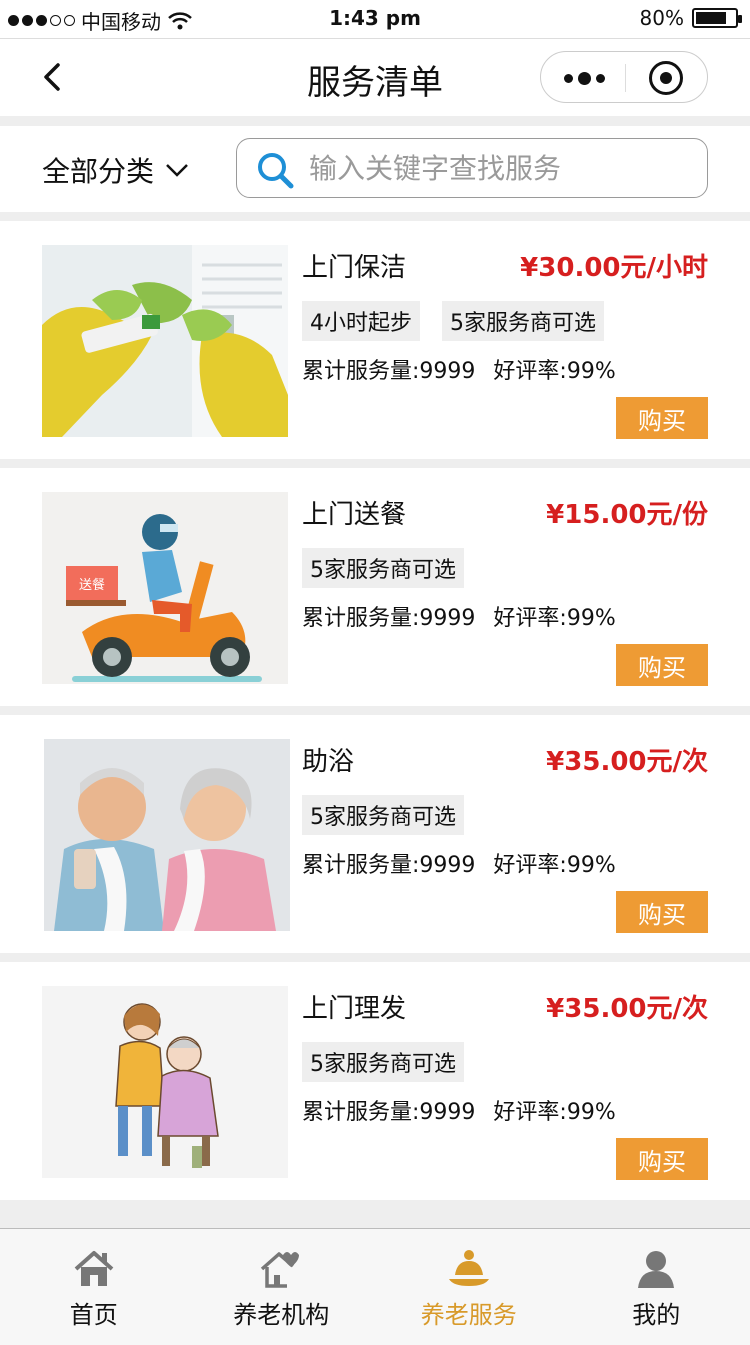 The height and width of the screenshot is (1345, 750). Describe the element at coordinates (499, 168) in the screenshot. I see `search-input` at that location.